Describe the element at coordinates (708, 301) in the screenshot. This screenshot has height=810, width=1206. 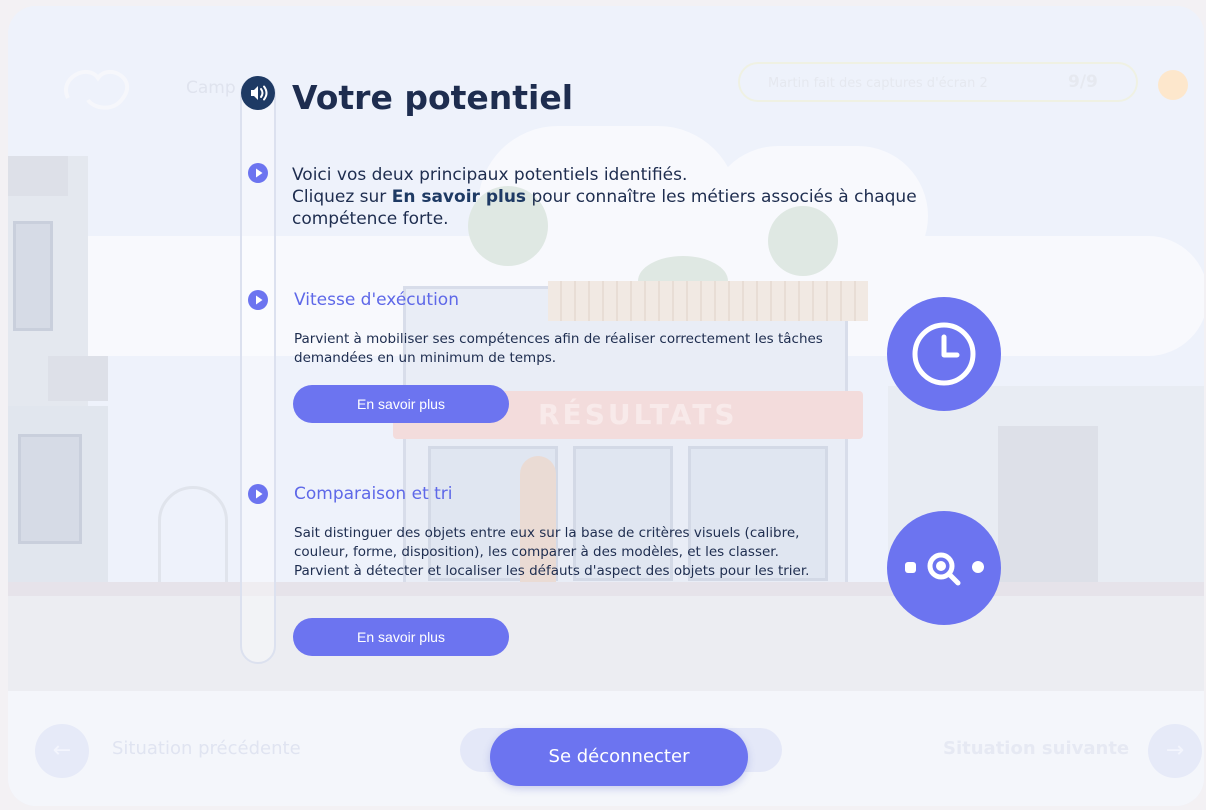
I see `fence` at that location.